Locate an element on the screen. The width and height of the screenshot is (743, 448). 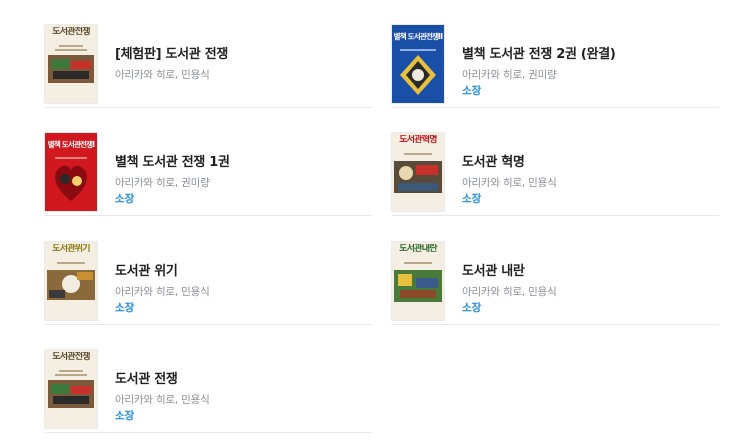
book-title: 도서관 전쟁 is located at coordinates (146, 377).